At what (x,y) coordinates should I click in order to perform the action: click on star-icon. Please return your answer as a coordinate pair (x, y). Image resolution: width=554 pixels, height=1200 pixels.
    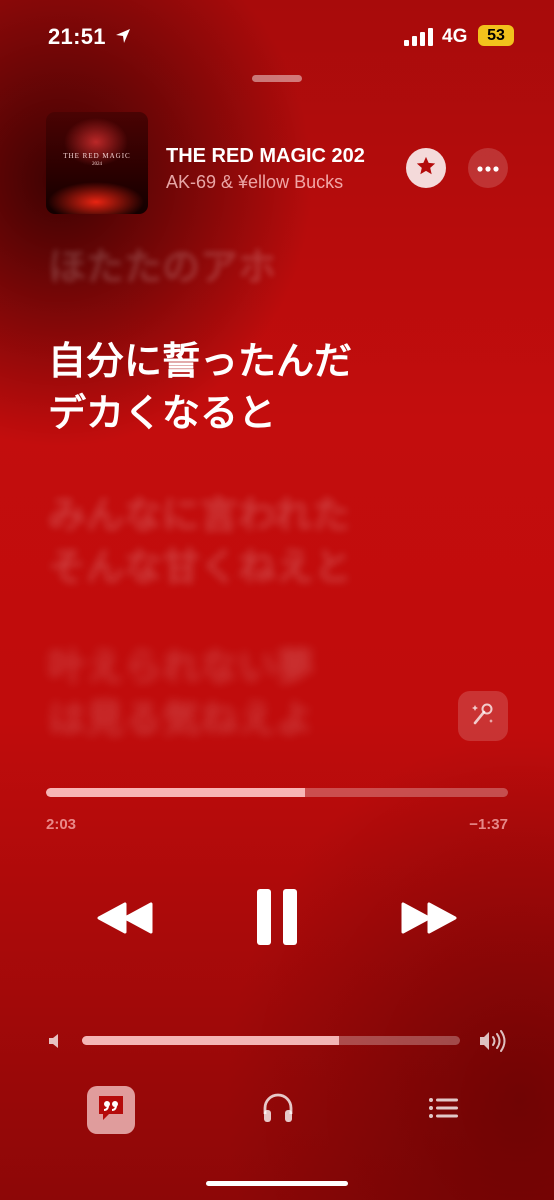
    Looking at the image, I should click on (426, 168).